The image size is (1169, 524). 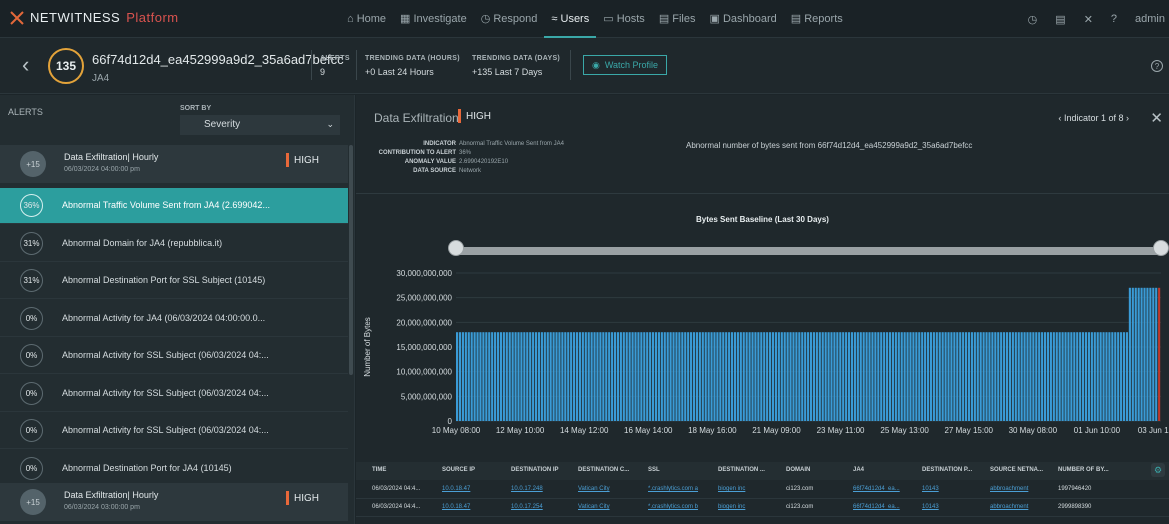 I want to click on sort-select: Severity ⌄, so click(x=260, y=125).